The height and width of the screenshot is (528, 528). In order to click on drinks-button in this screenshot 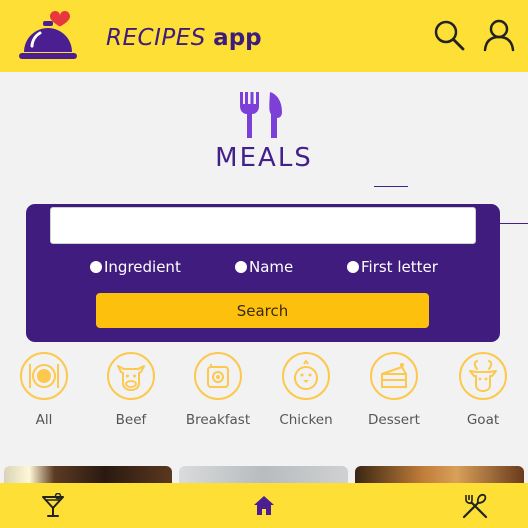, I will do `click(53, 506)`.